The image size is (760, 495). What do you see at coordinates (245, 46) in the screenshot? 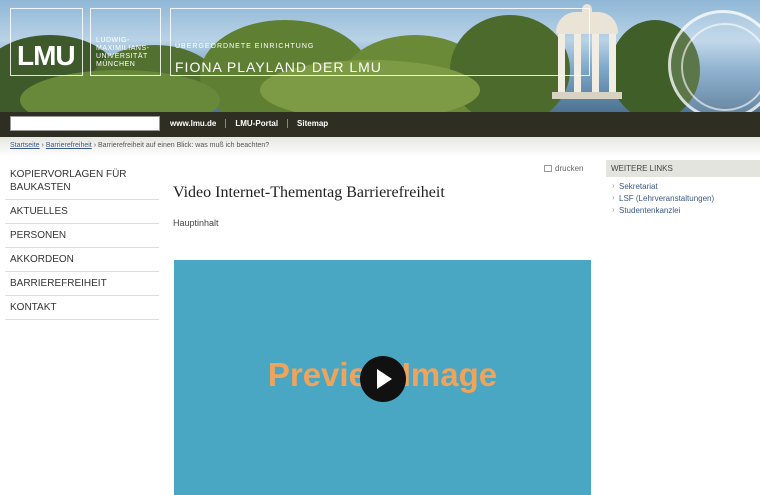
I see `facility-label: Übergeordnete Einrichtung` at bounding box center [245, 46].